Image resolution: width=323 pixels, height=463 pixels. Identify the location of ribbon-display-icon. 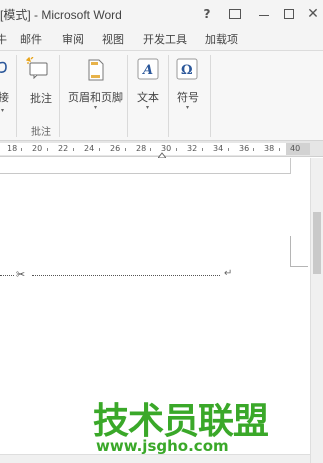
(235, 14).